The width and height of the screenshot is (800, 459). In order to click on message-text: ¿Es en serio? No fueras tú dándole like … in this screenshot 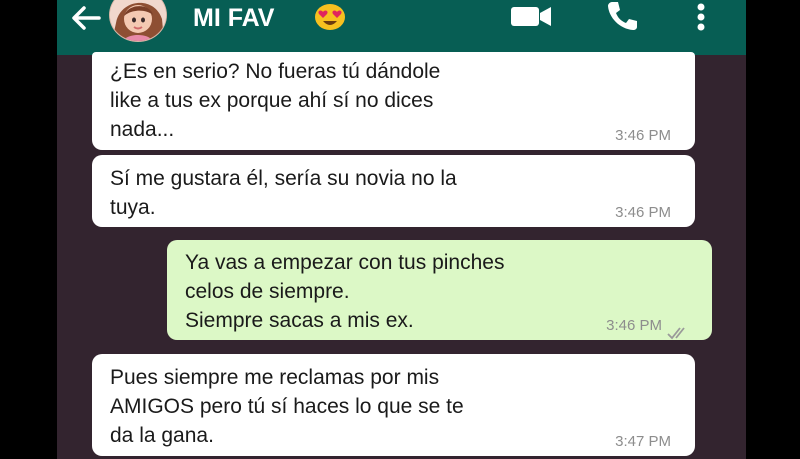, I will do `click(275, 100)`.